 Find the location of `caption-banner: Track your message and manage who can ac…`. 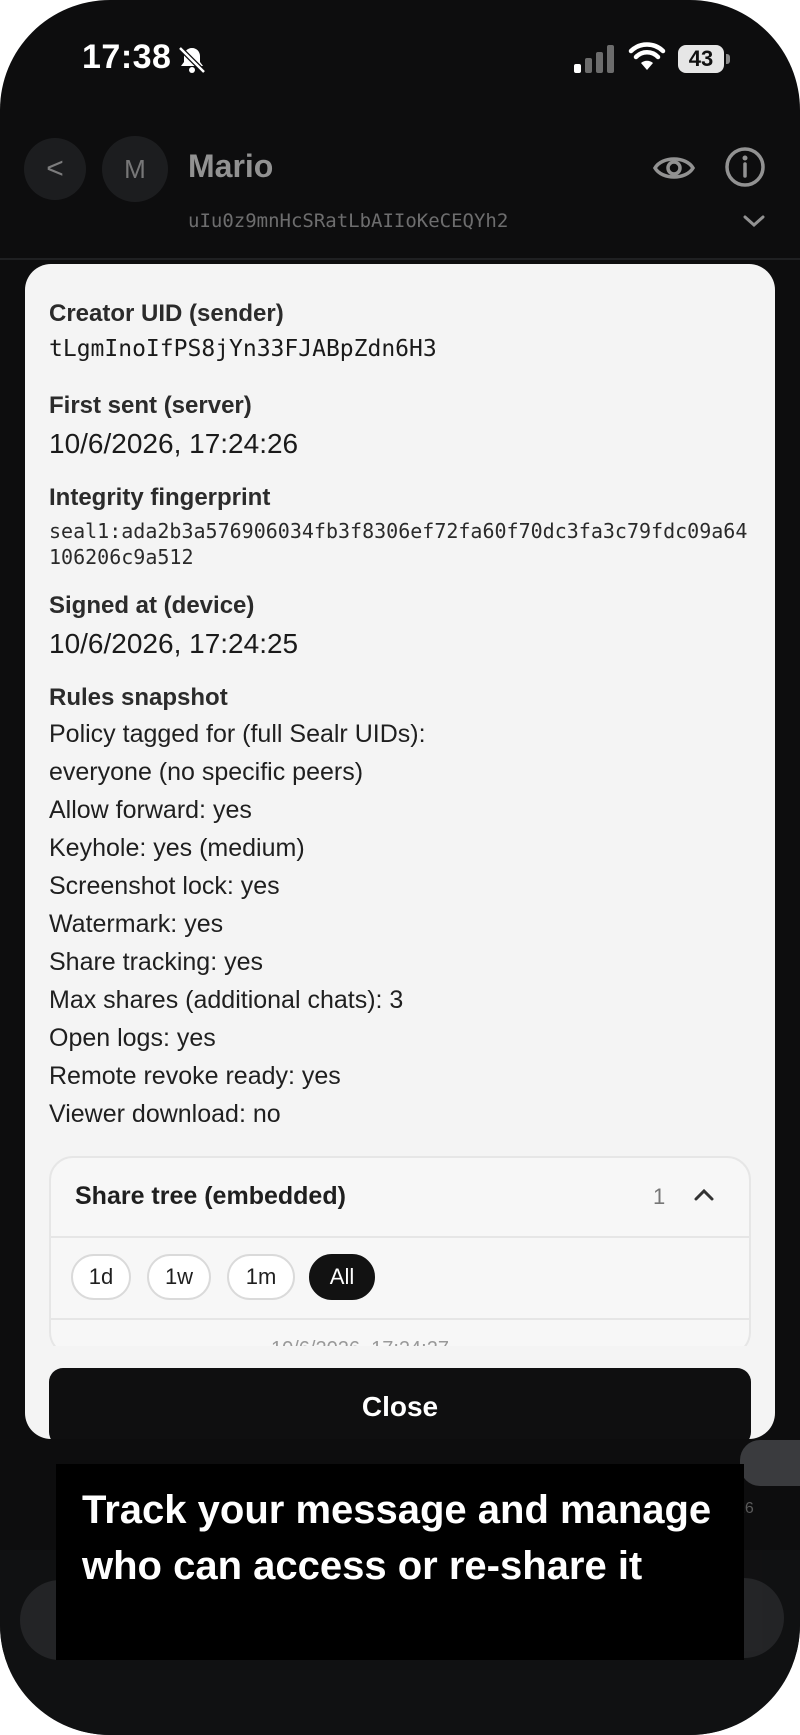

caption-banner: Track your message and manage who can ac… is located at coordinates (400, 1562).